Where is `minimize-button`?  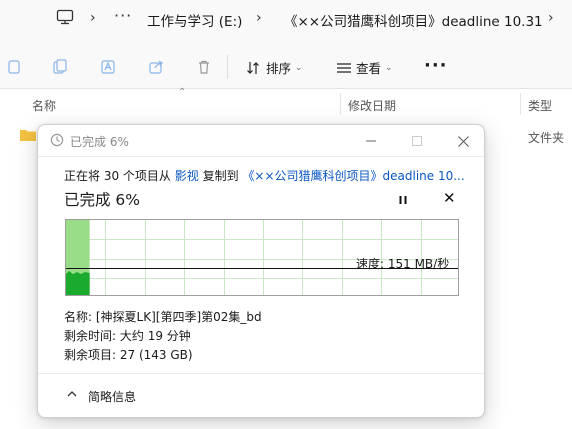 minimize-button is located at coordinates (371, 141).